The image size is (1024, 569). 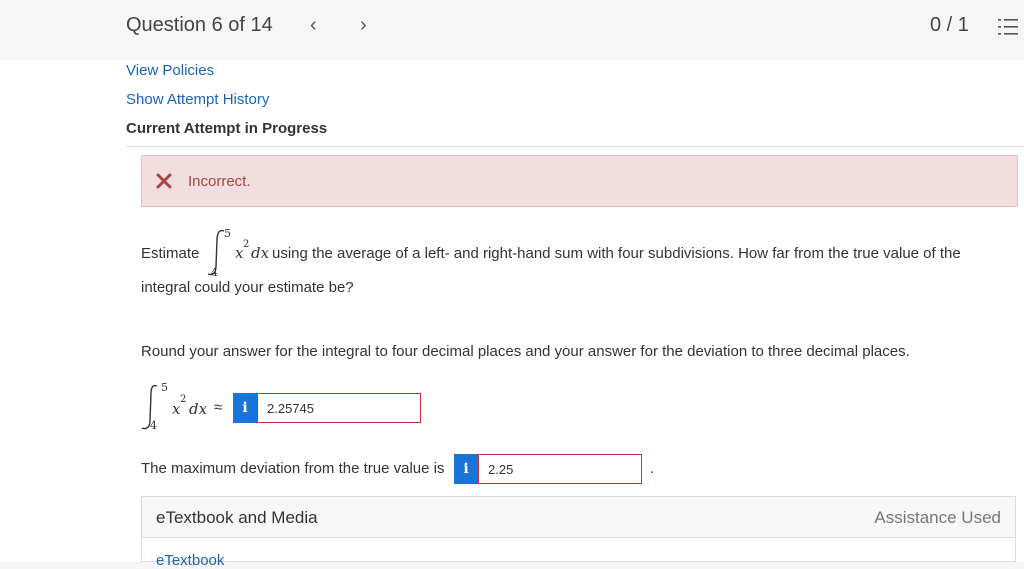 What do you see at coordinates (183, 399) in the screenshot?
I see `answer-integrand-exponent: 2` at bounding box center [183, 399].